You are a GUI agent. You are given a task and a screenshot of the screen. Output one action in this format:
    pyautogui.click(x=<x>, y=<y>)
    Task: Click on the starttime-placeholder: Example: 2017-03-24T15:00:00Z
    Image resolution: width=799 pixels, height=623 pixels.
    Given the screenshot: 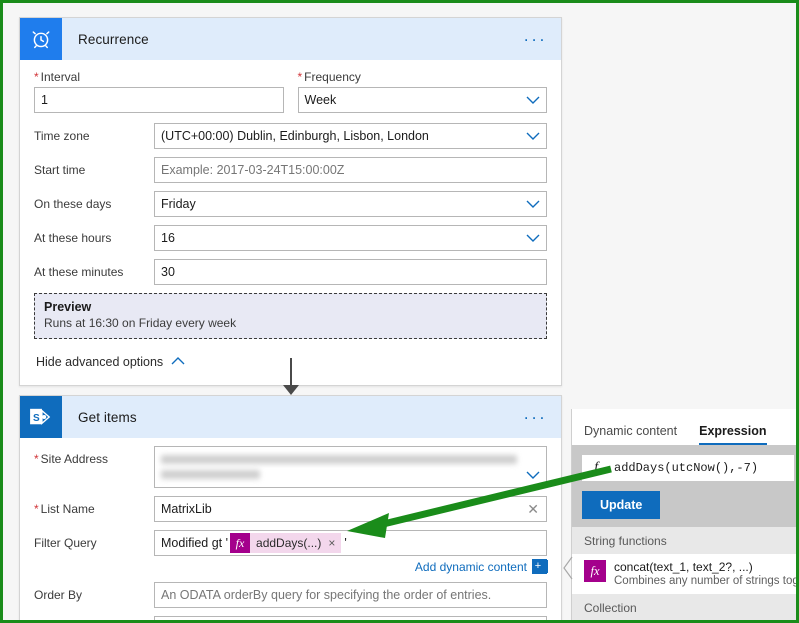 What is the action you would take?
    pyautogui.click(x=253, y=170)
    